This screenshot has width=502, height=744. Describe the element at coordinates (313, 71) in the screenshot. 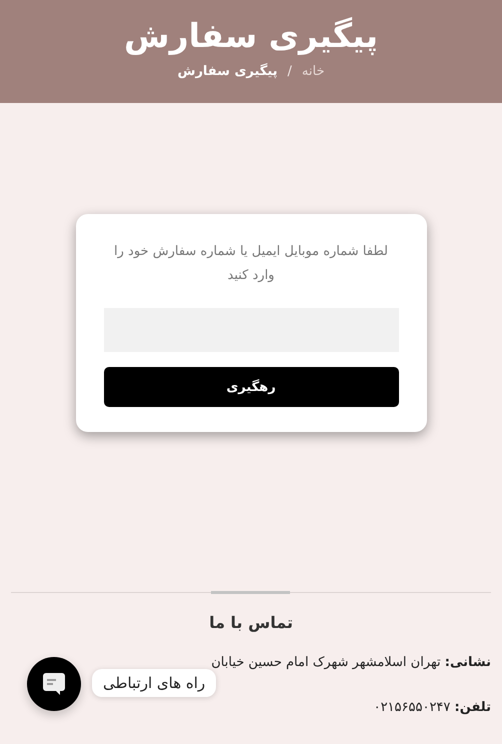

I see `breadcrumb-link: خانه` at that location.